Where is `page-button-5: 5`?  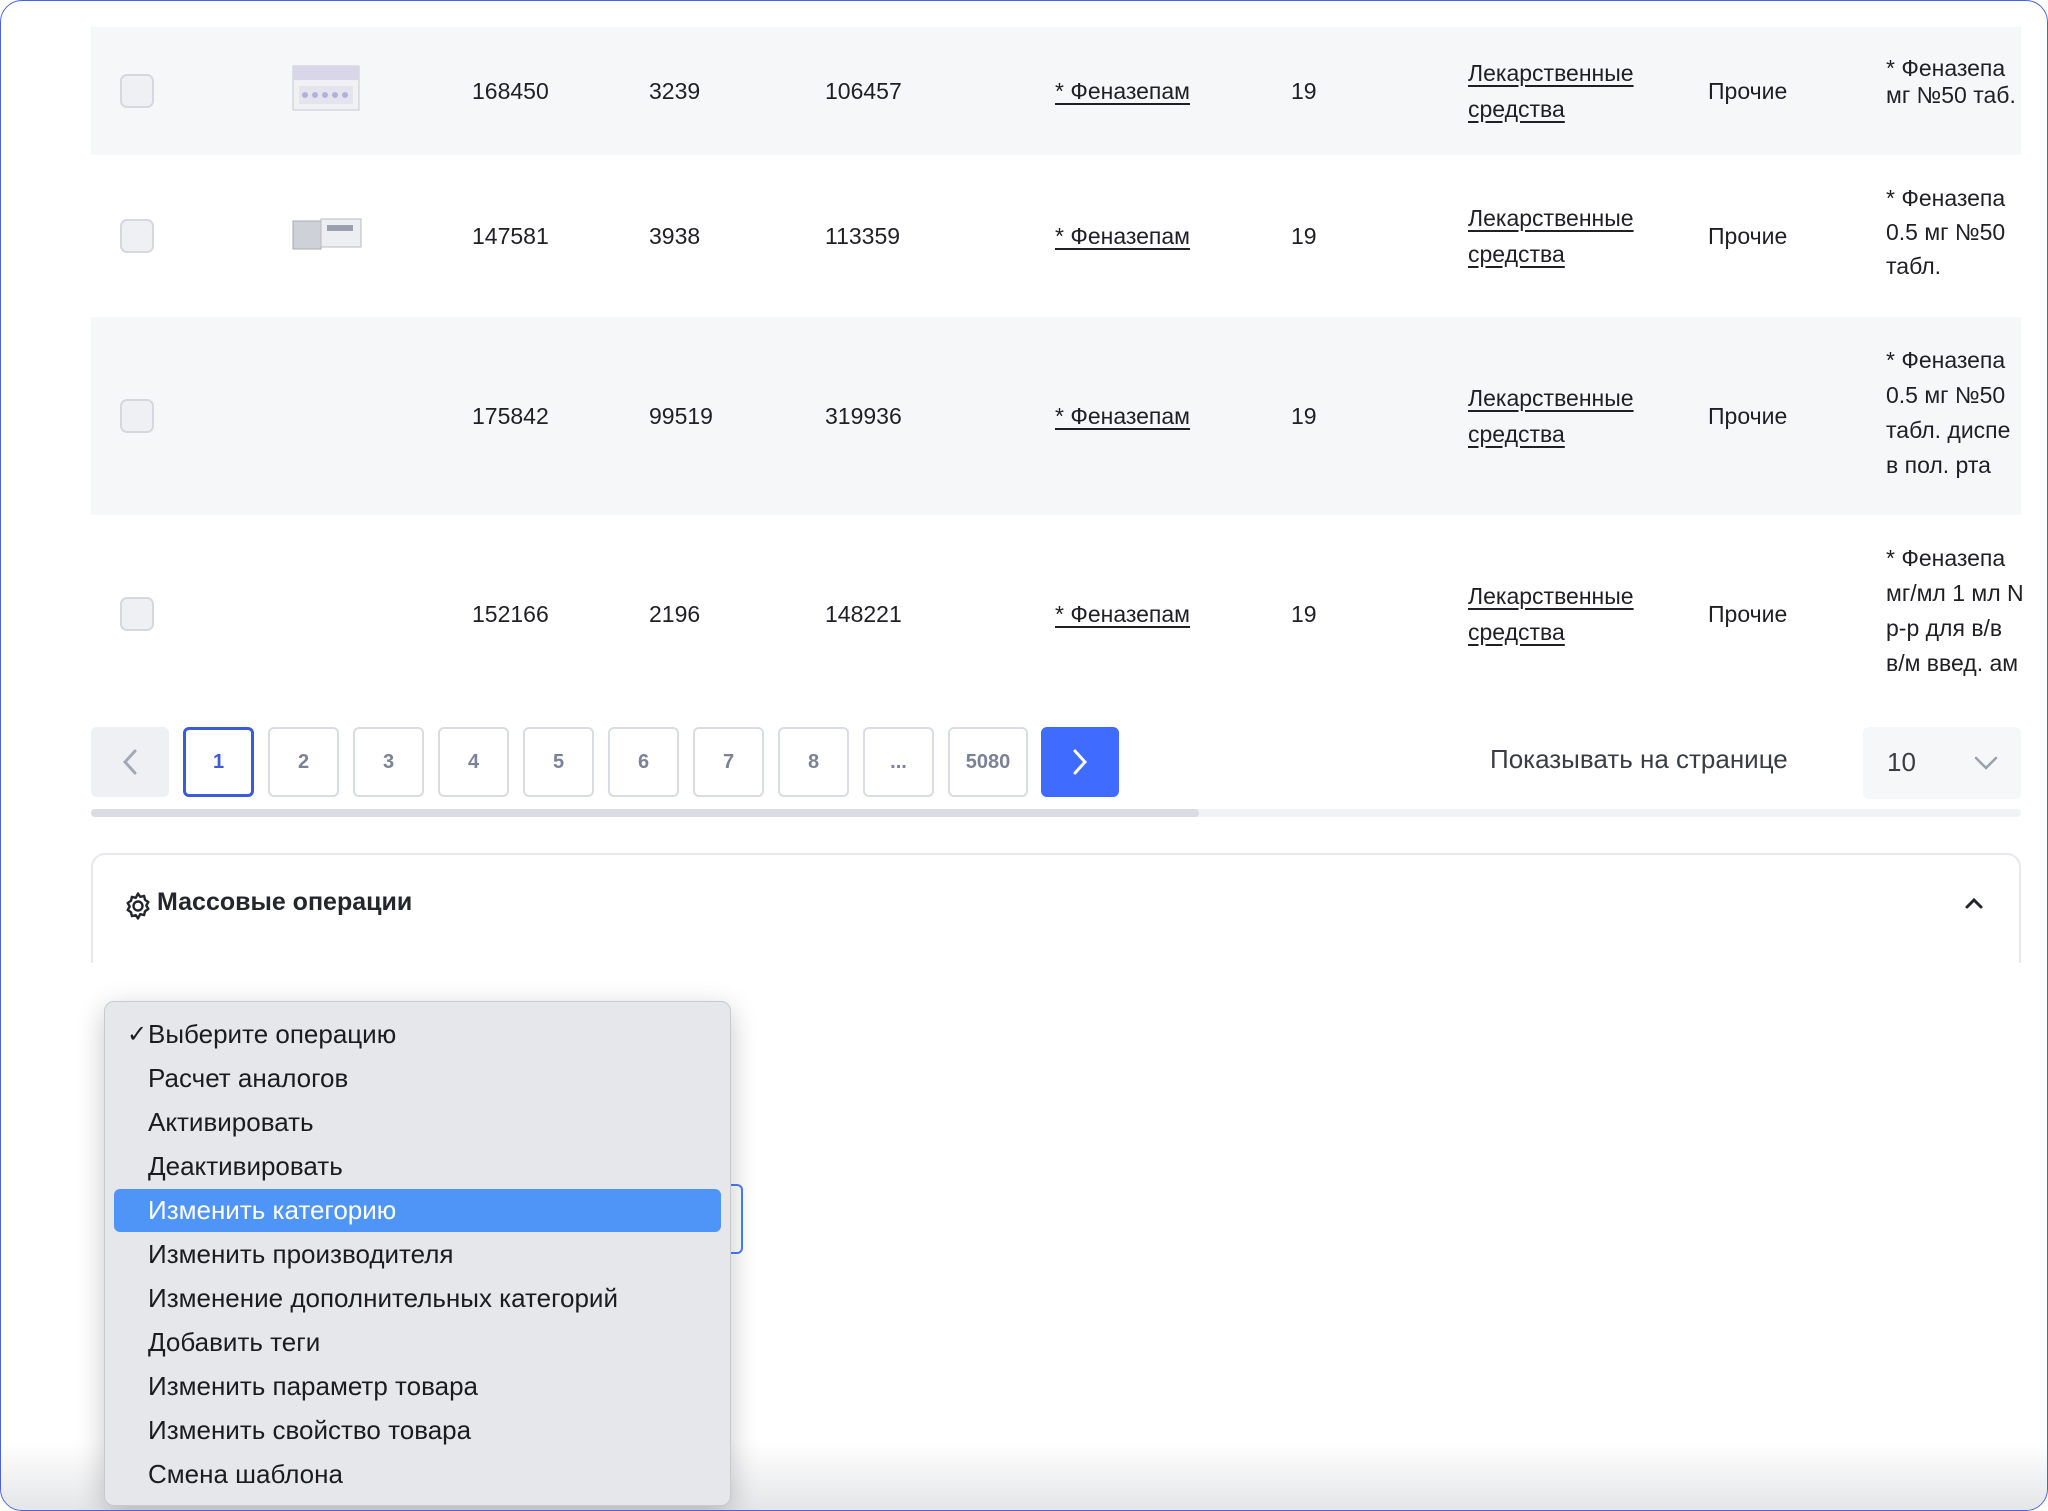 page-button-5: 5 is located at coordinates (558, 762).